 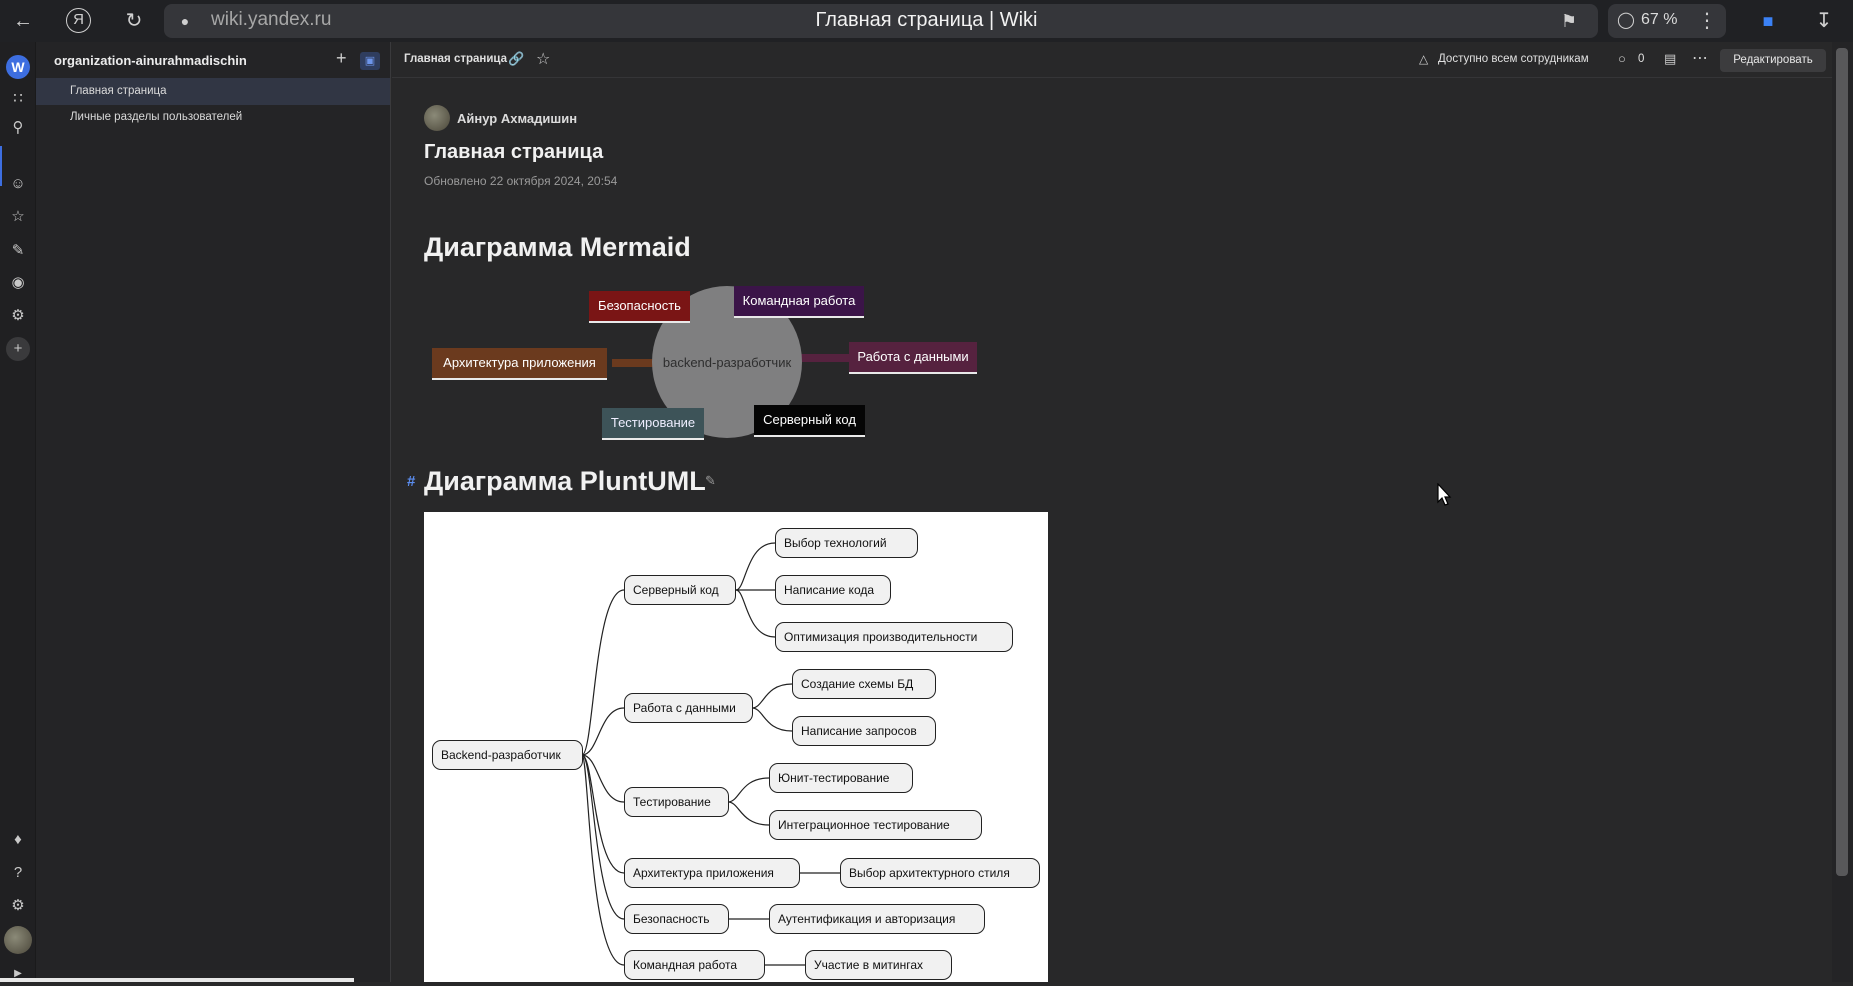 What do you see at coordinates (710, 481) in the screenshot?
I see `edit-pencil-icon: ✎` at bounding box center [710, 481].